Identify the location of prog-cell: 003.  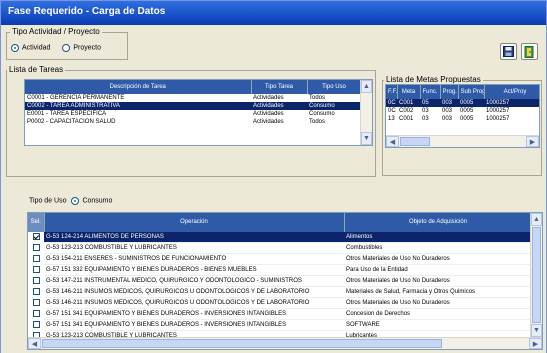
(447, 119).